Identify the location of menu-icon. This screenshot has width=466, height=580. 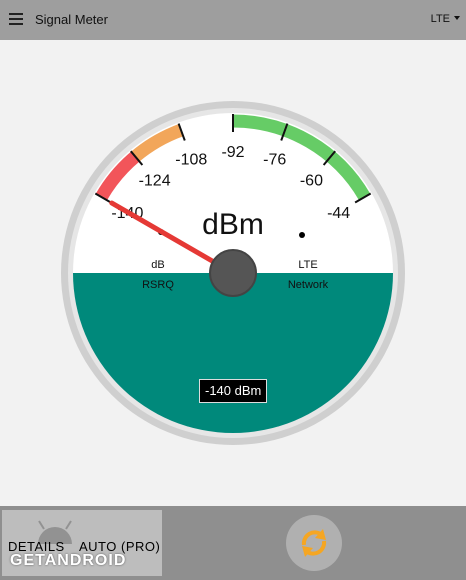
(16, 19).